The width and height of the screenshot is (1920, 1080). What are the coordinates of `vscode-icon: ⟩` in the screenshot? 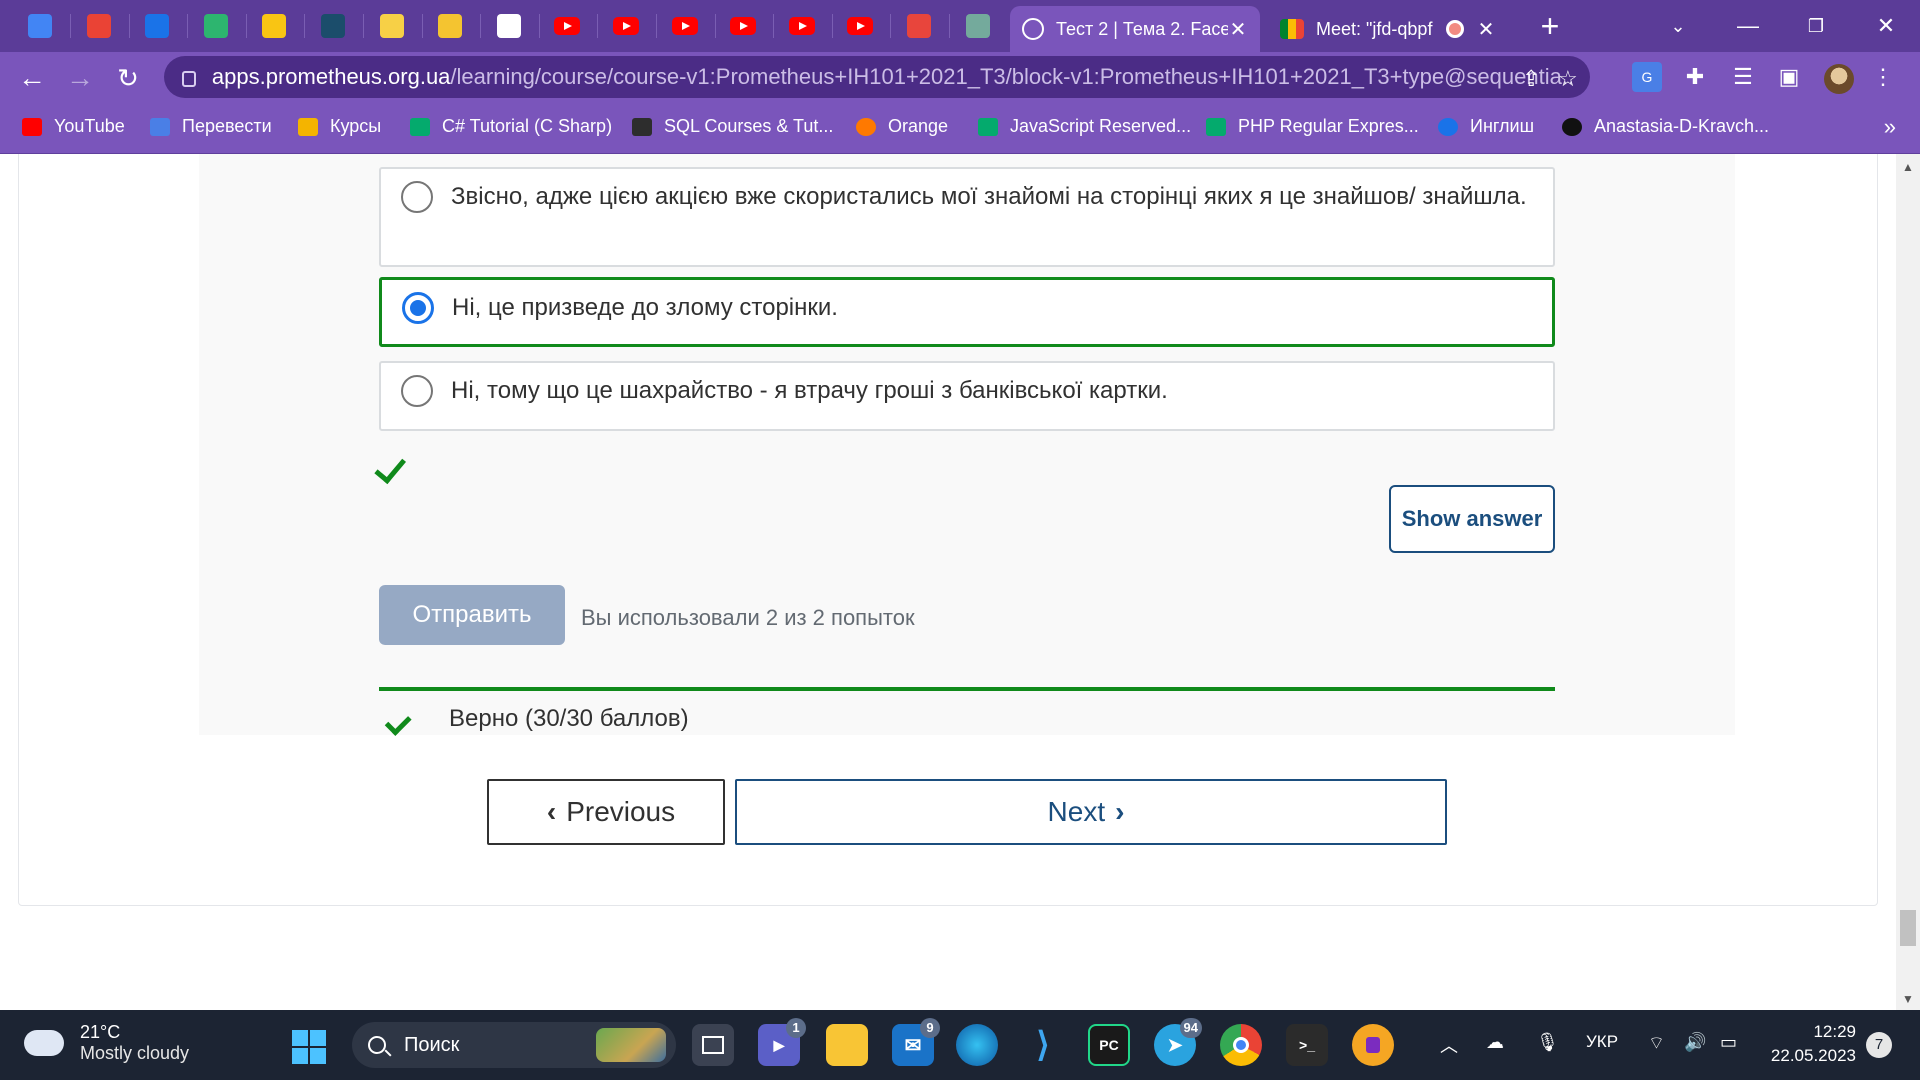 It's located at (1043, 1045).